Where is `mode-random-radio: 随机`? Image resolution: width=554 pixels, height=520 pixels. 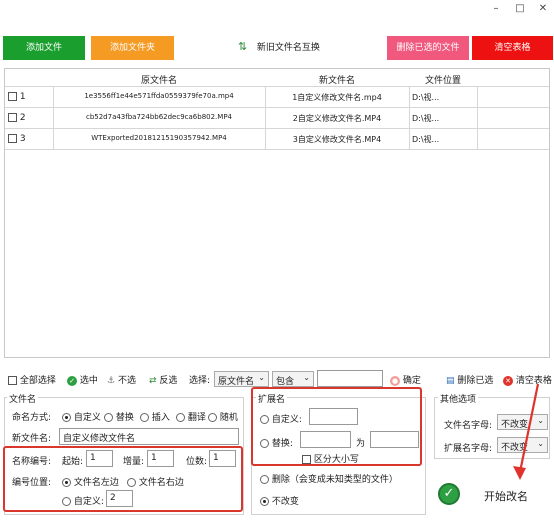 mode-random-radio: 随机 is located at coordinates (223, 416).